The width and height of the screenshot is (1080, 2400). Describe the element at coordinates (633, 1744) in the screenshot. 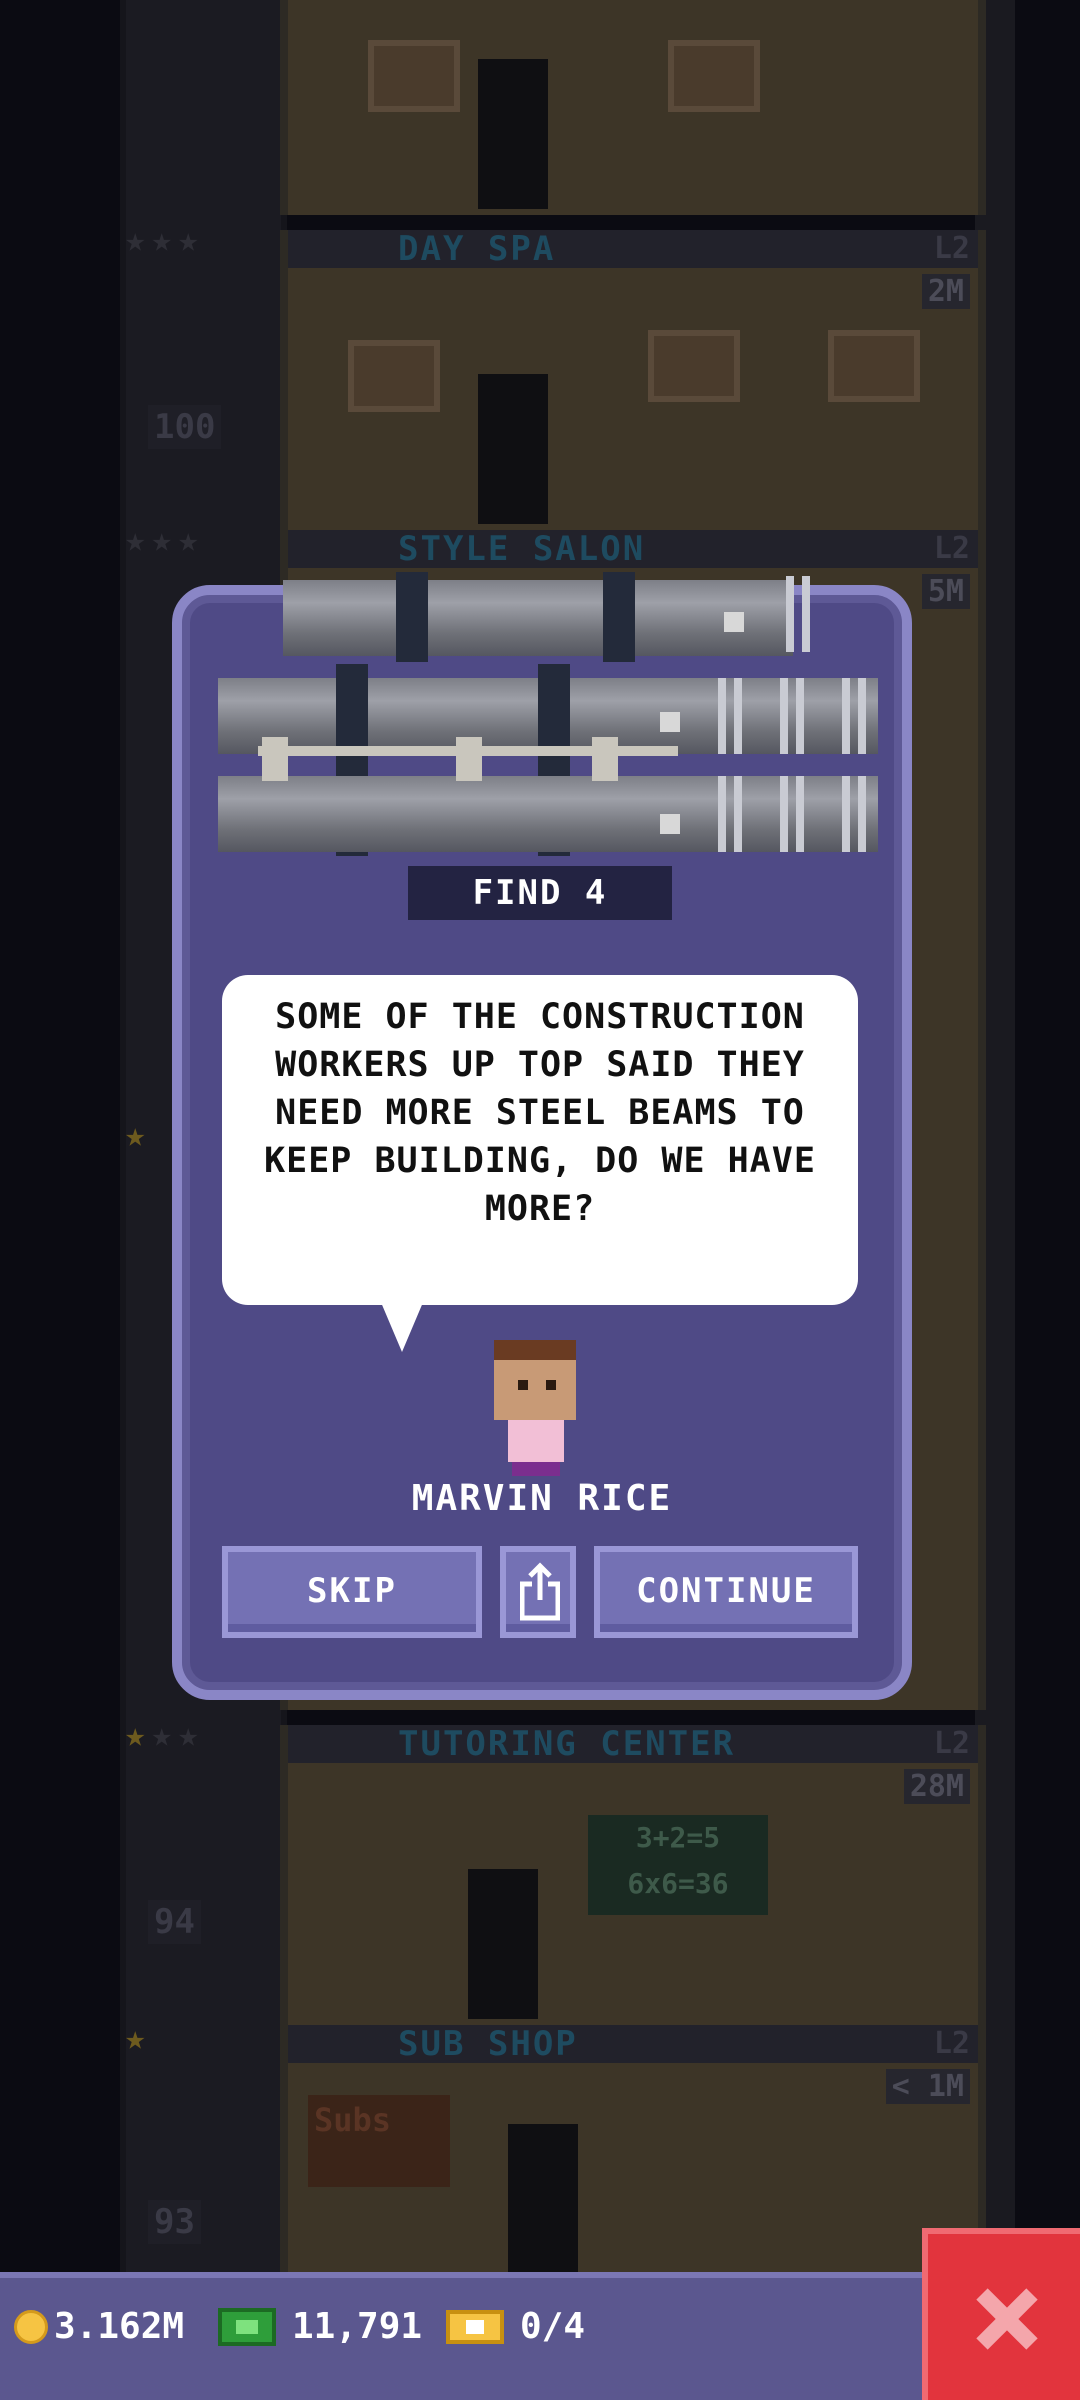

I see `floor-name: TUTORING CENTER` at that location.